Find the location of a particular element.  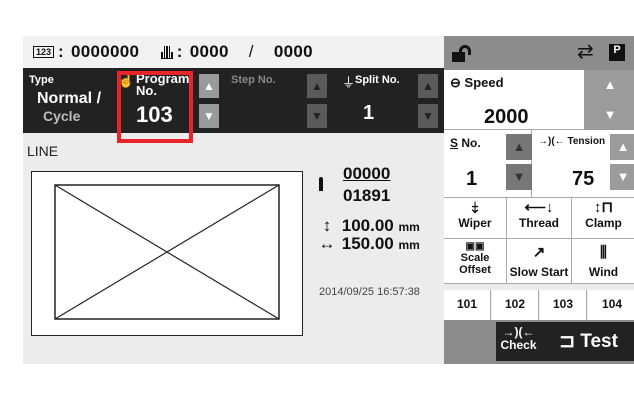

speed-label-text: Speed is located at coordinates (484, 82).